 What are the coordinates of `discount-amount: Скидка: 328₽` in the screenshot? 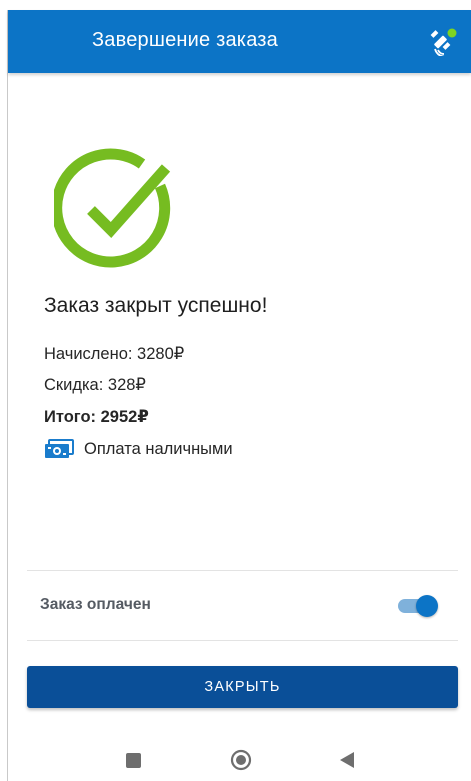 It's located at (95, 385).